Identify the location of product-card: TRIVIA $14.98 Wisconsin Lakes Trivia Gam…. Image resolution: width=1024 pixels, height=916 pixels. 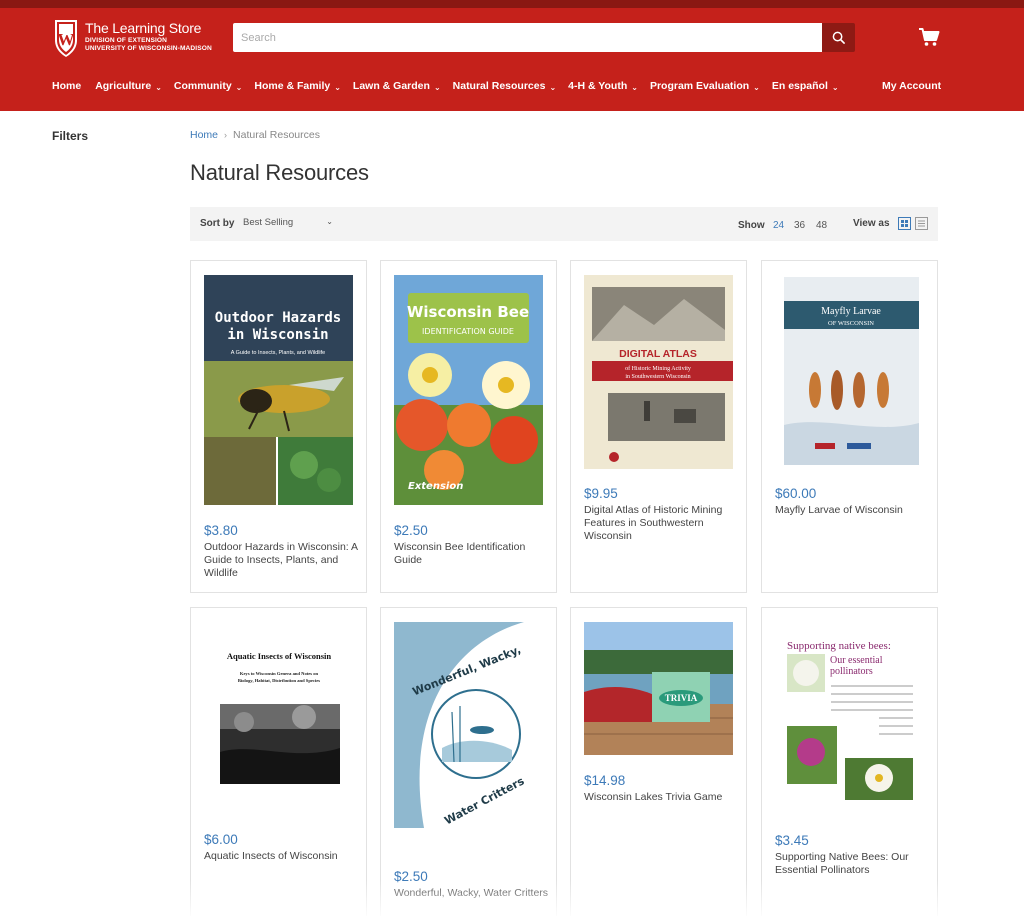
(658, 761).